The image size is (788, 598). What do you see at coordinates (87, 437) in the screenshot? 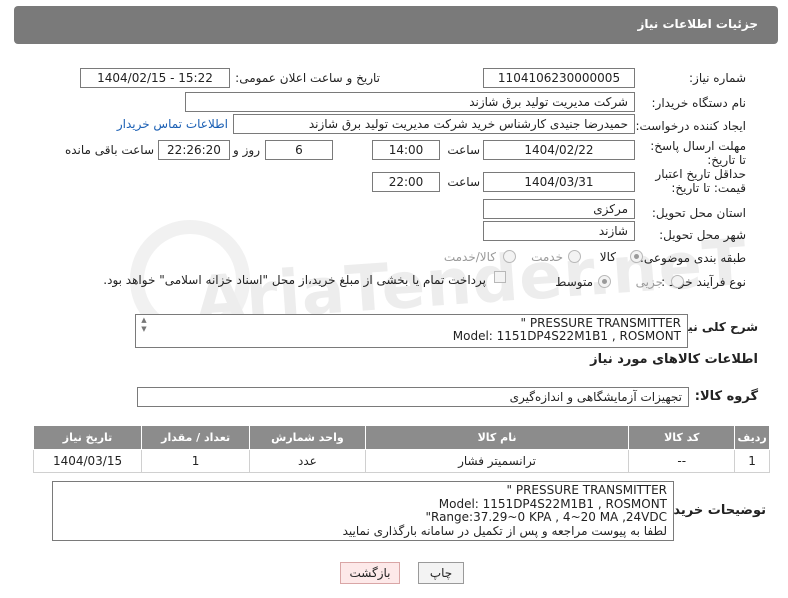
I see `col-date: تاریخ نیاز` at bounding box center [87, 437].